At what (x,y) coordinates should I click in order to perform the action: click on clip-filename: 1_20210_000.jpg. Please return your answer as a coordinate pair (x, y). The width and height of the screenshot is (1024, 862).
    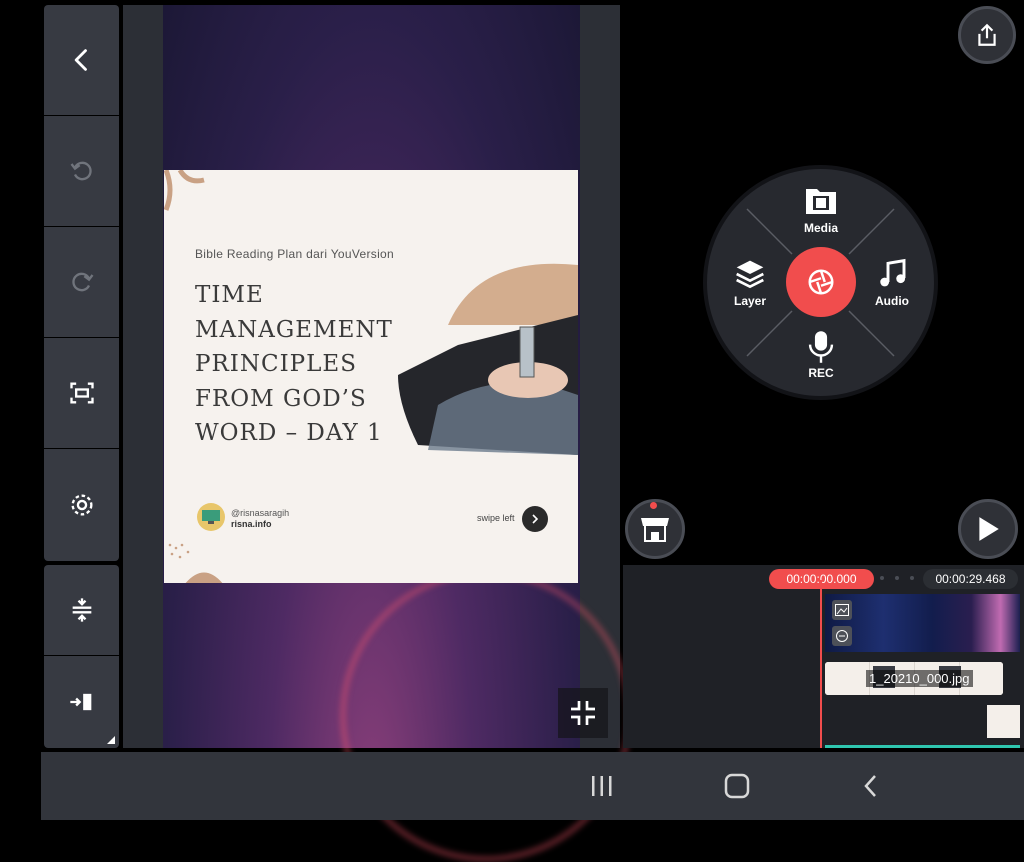
    Looking at the image, I should click on (919, 678).